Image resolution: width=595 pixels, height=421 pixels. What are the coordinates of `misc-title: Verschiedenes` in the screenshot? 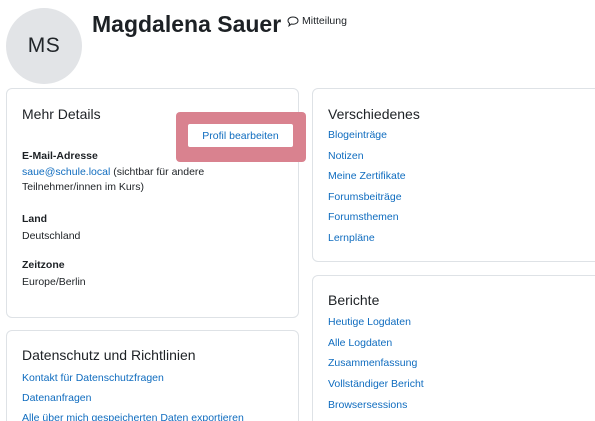 It's located at (374, 114).